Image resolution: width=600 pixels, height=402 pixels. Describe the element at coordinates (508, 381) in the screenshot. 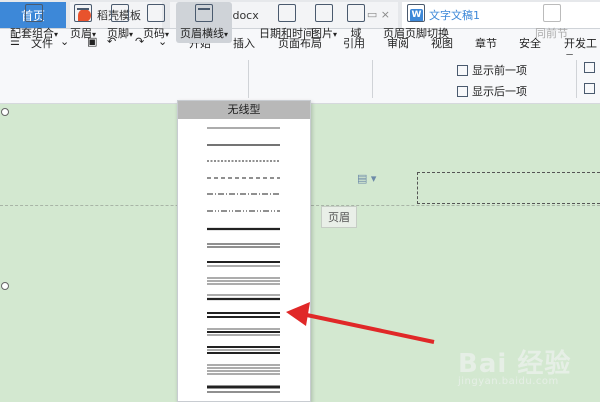

I see `watermark-url: jingyan.baidu.com` at that location.